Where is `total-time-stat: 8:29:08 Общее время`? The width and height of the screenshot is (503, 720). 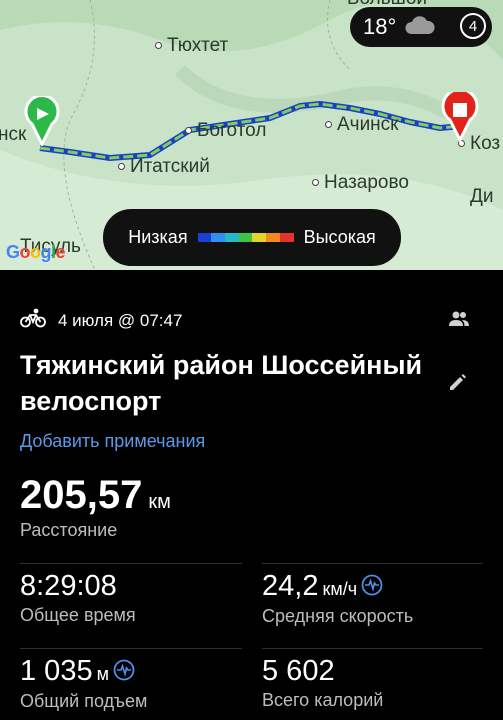
total-time-stat: 8:29:08 Общее время is located at coordinates (78, 598).